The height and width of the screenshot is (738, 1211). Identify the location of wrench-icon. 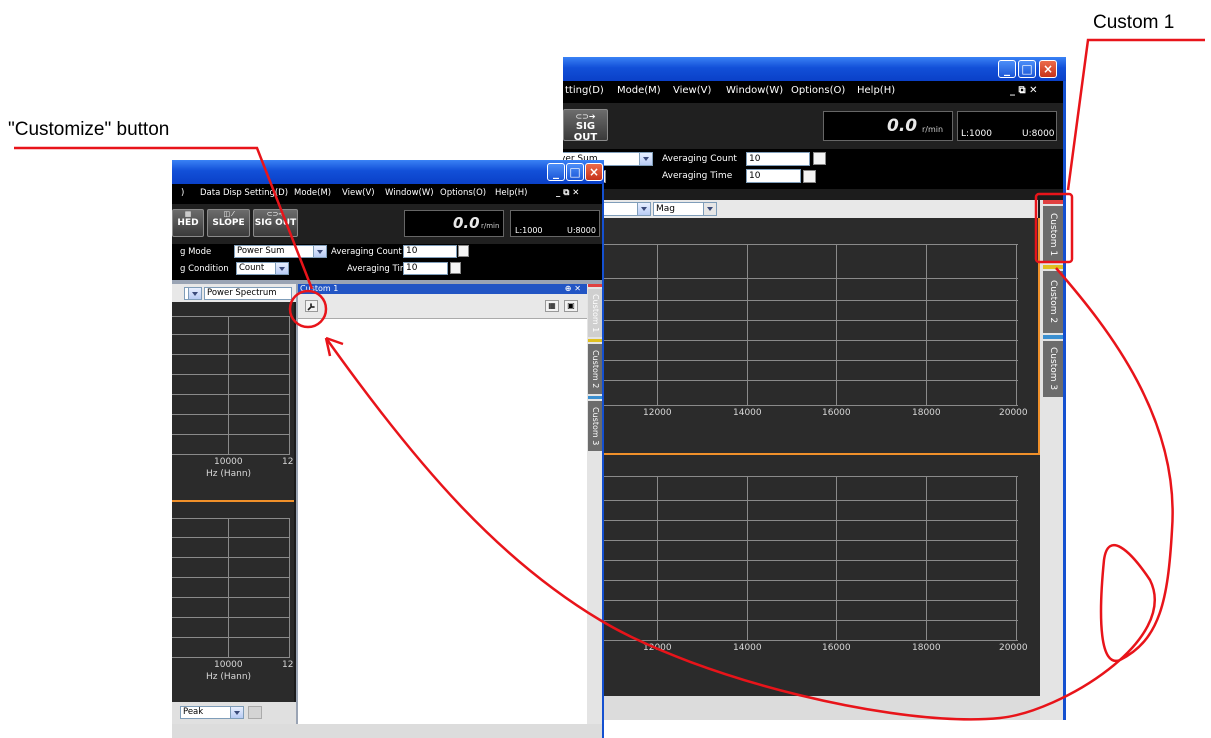
(311, 306).